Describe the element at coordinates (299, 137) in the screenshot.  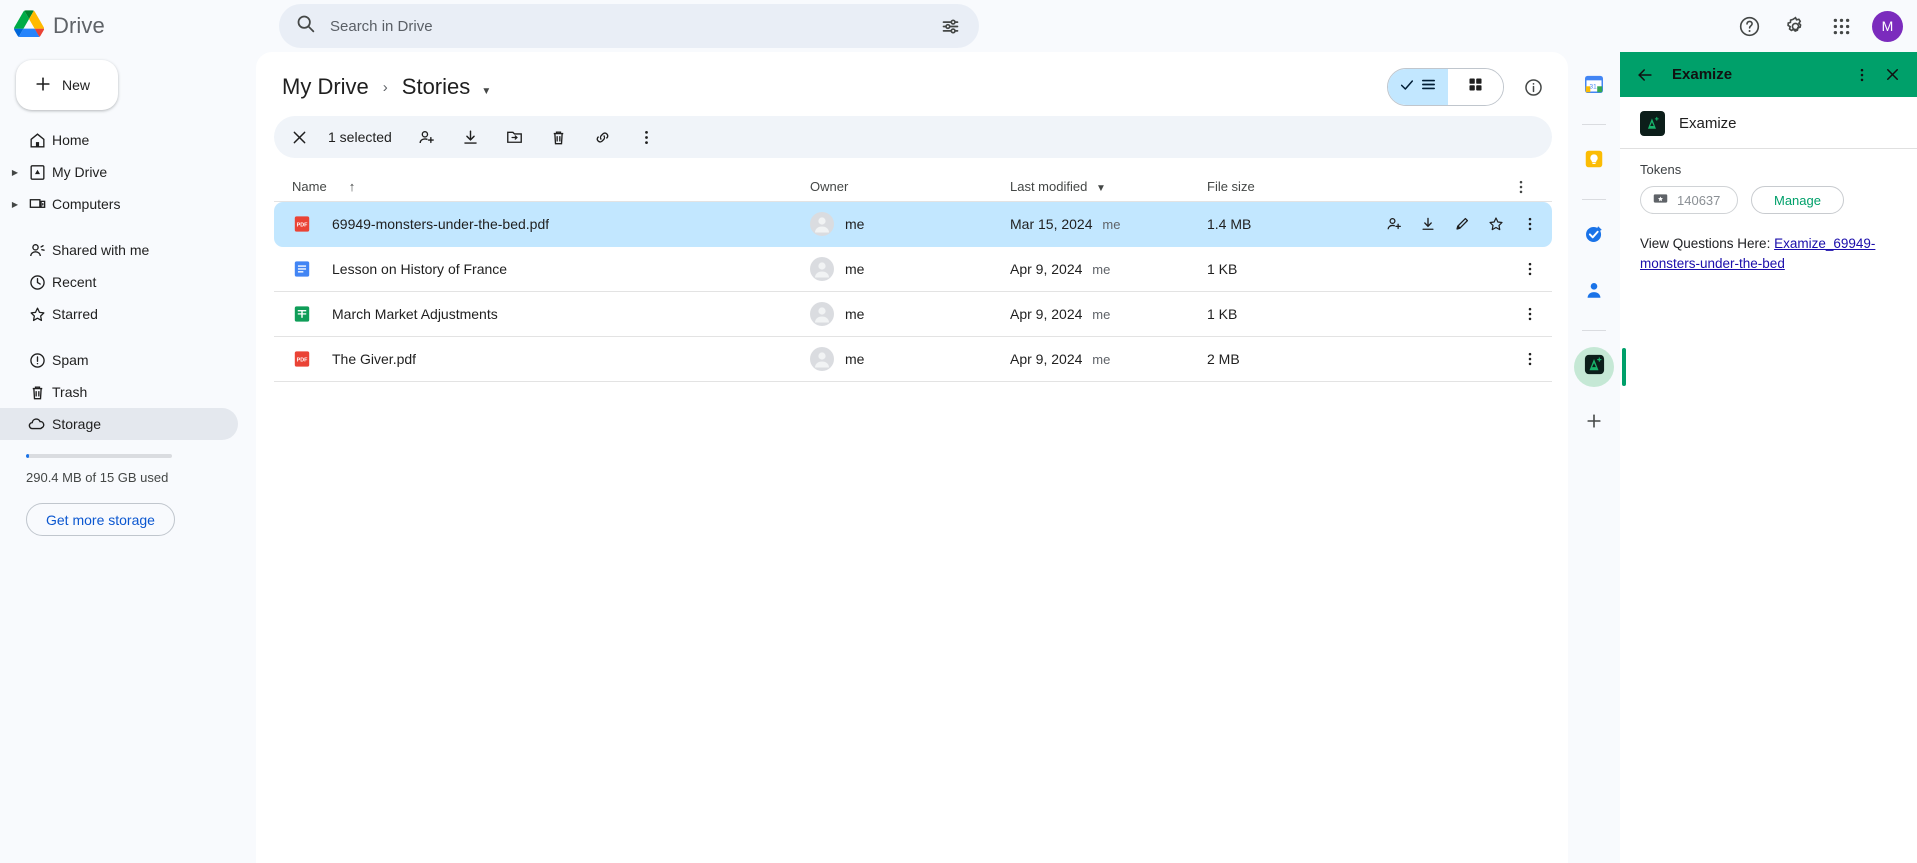
I see `close-icon` at that location.